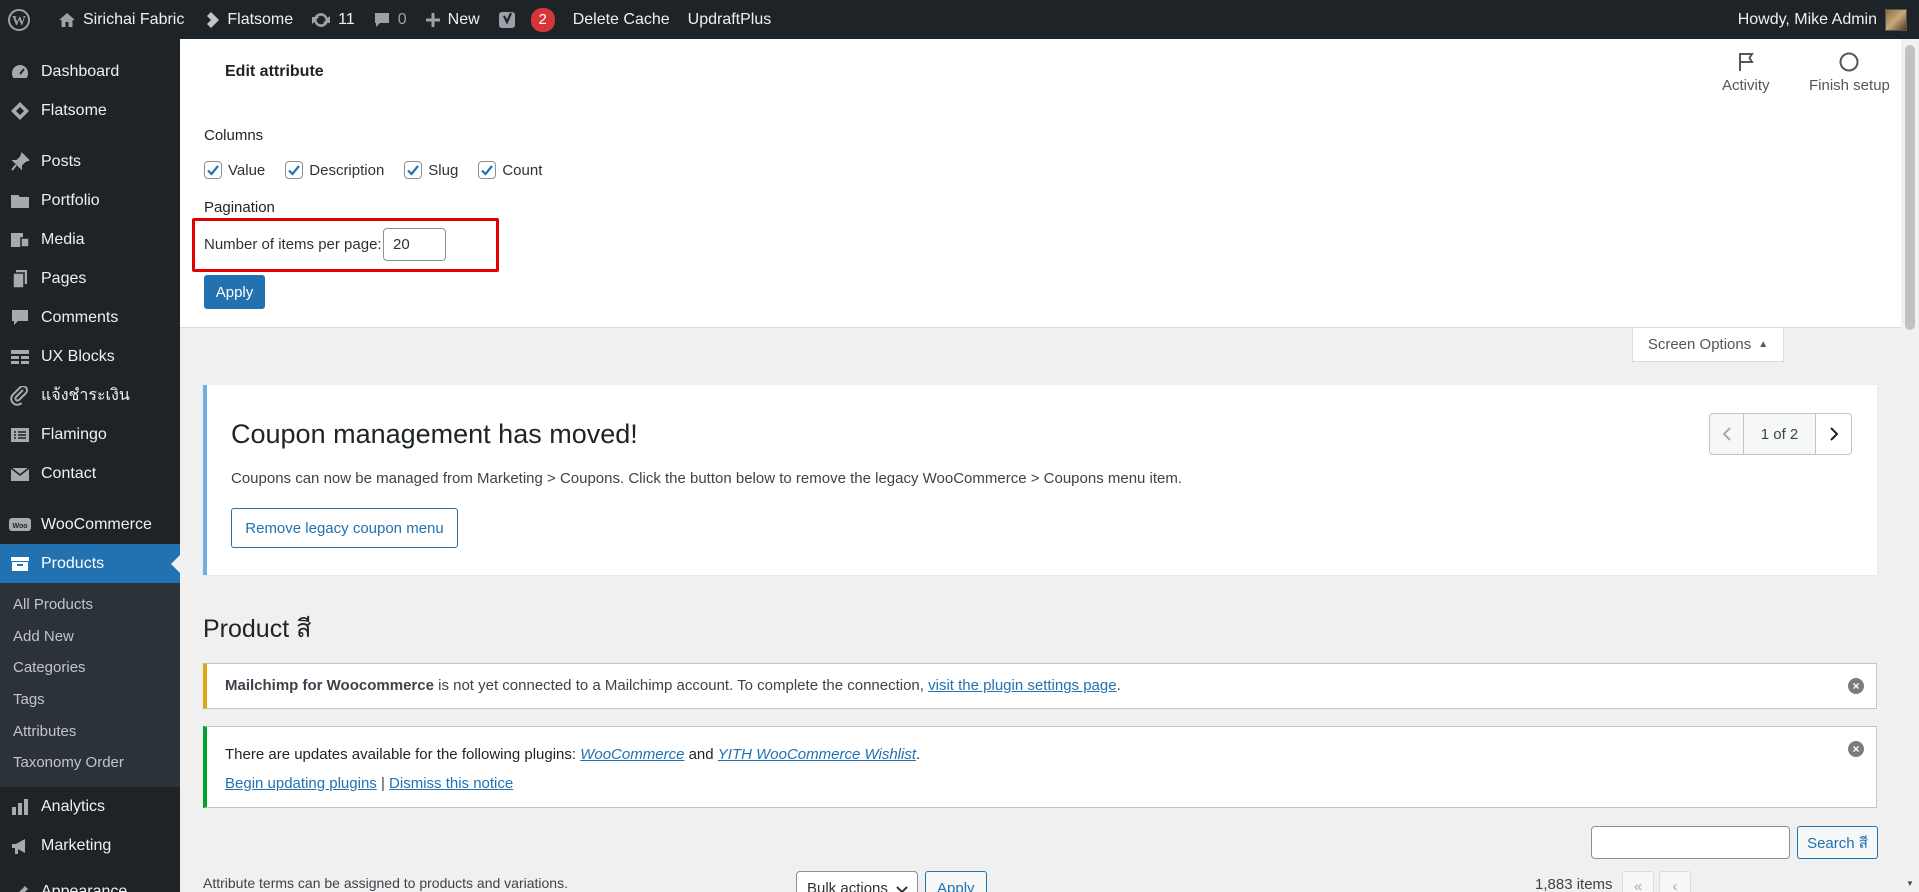 This screenshot has height=892, width=1919. Describe the element at coordinates (20, 240) in the screenshot. I see `media-icon` at that location.